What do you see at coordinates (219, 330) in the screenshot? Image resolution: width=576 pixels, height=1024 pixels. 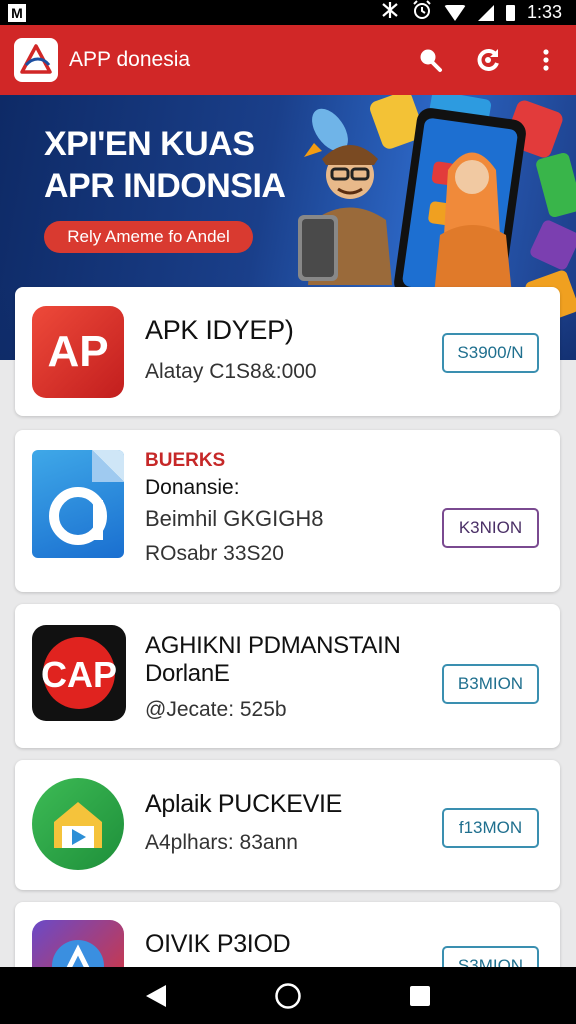 I see `app-title: APK IDYEP)` at bounding box center [219, 330].